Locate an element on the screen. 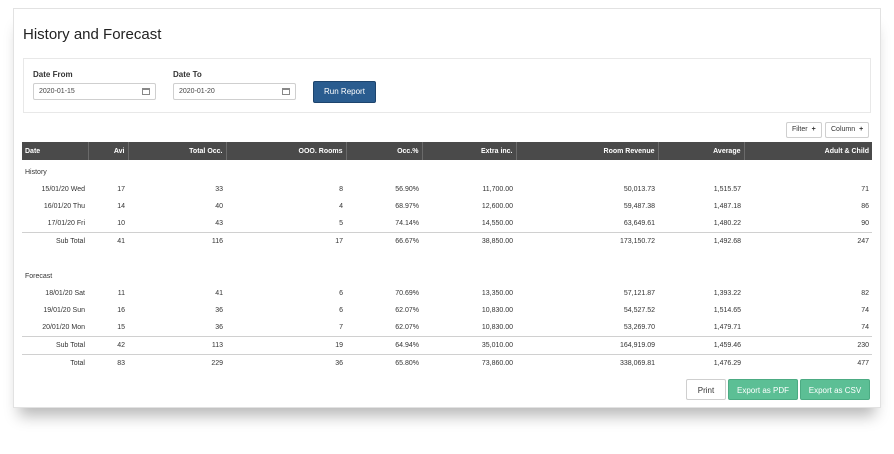 The width and height of the screenshot is (894, 454). cell-avi: 10 is located at coordinates (121, 223).